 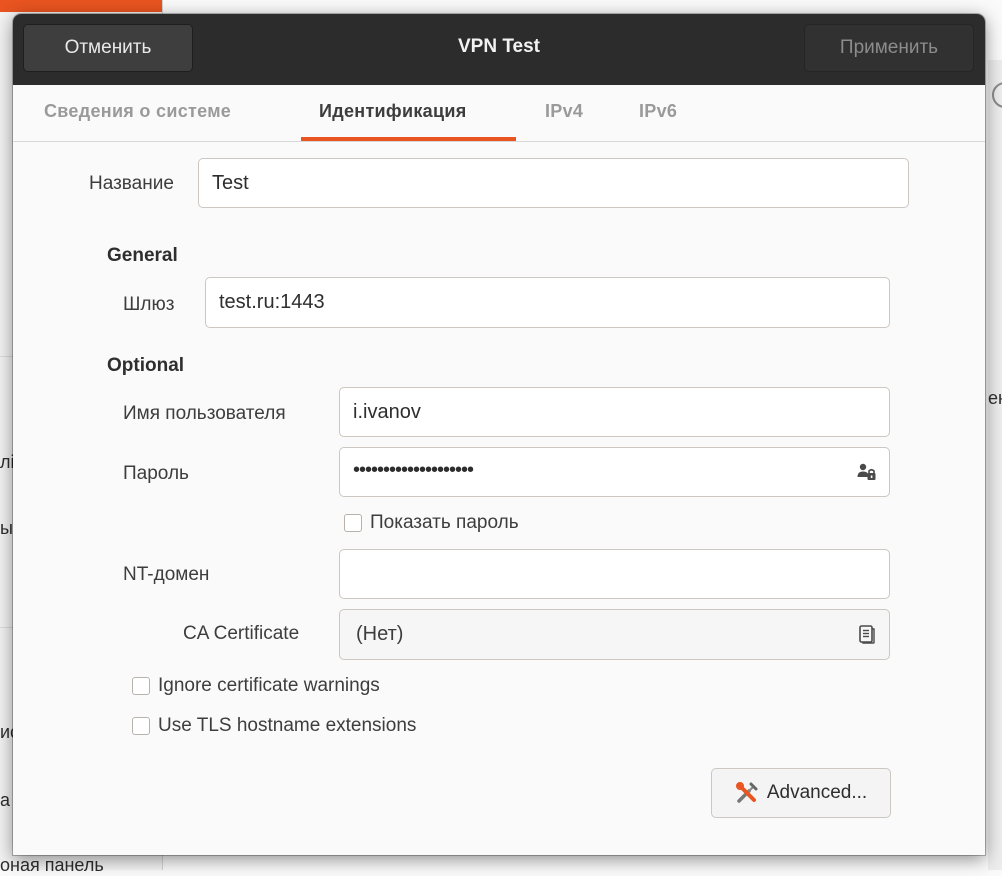 I want to click on gateway-label: Шлюз, so click(x=149, y=304).